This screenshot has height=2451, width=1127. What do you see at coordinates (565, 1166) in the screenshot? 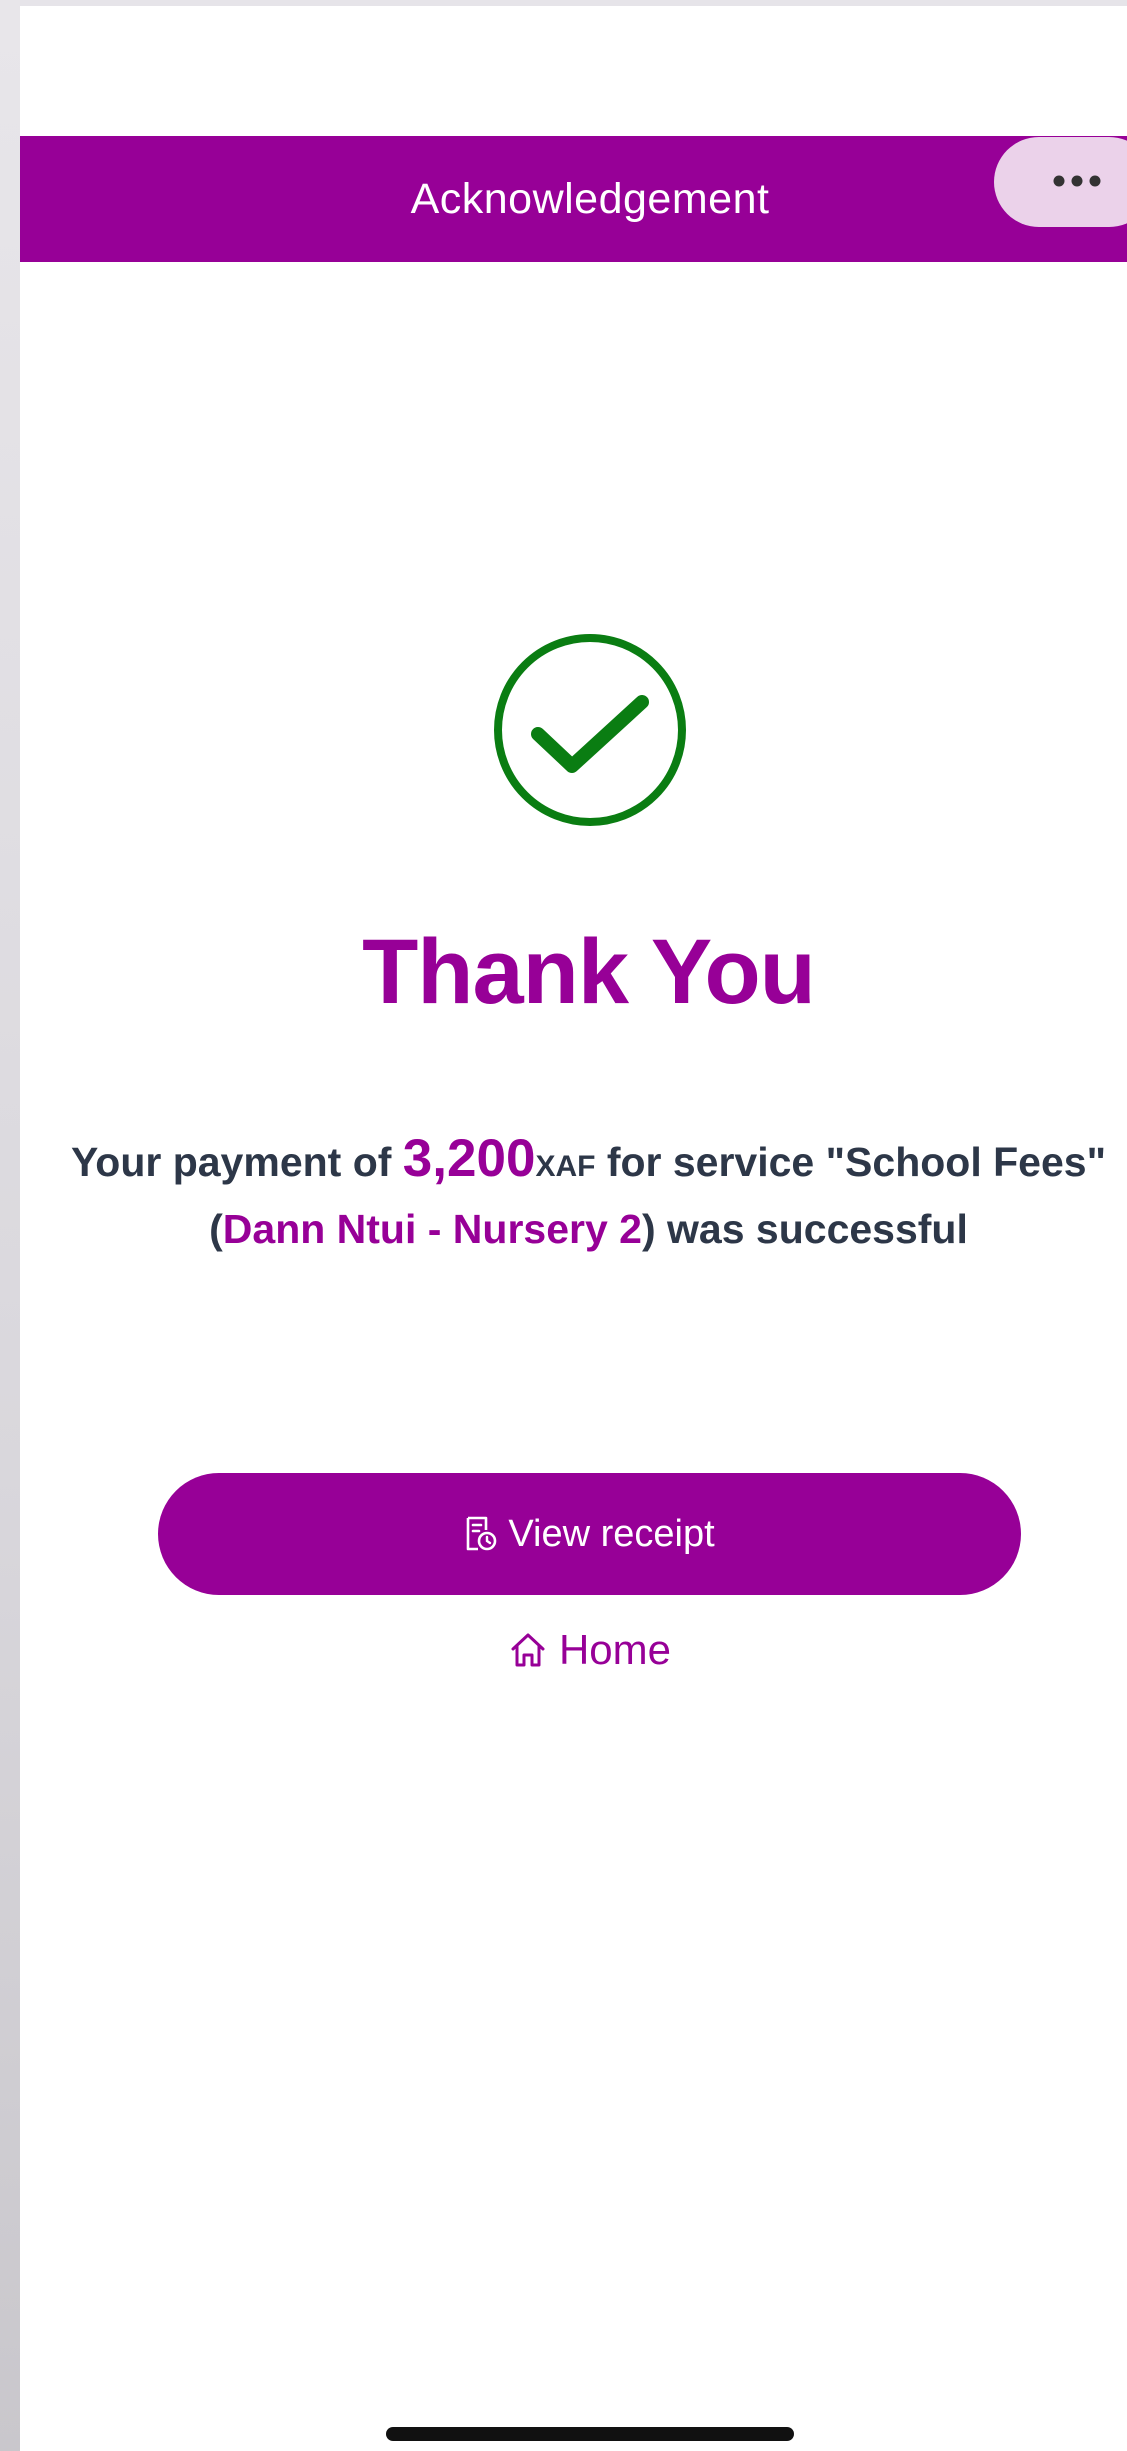
I see `payment-currency: XAF` at bounding box center [565, 1166].